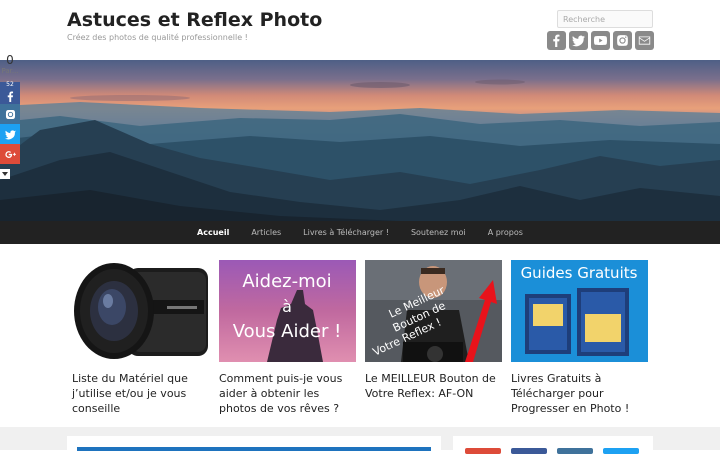  I want to click on google-plus-icon, so click(10, 154).